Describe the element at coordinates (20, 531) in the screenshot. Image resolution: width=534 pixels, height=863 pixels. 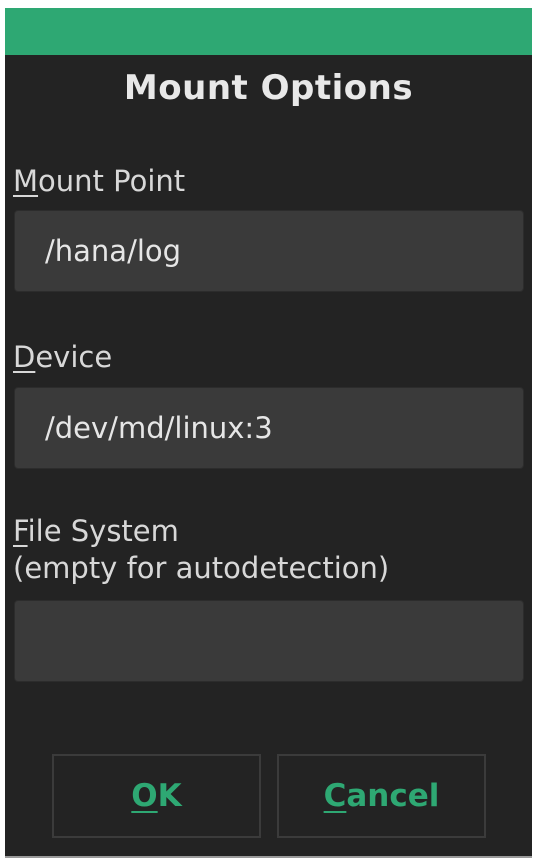
I see `file-system-hotkey: F` at that location.